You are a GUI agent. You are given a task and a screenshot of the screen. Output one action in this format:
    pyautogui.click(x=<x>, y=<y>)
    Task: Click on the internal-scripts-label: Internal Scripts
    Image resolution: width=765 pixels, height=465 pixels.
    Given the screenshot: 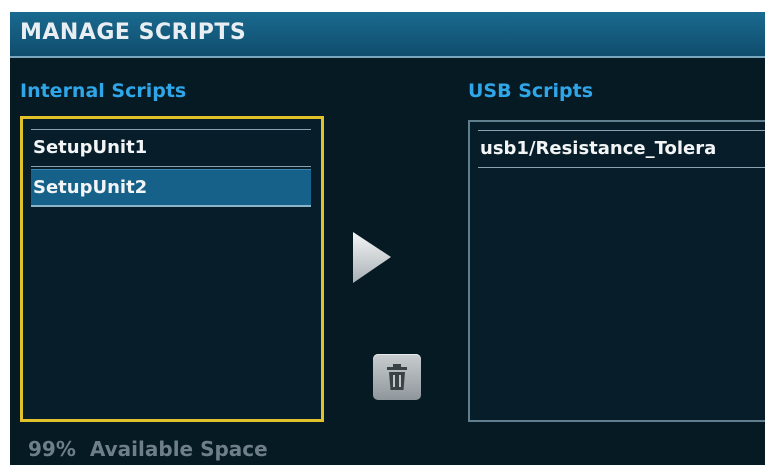 What is the action you would take?
    pyautogui.click(x=103, y=91)
    